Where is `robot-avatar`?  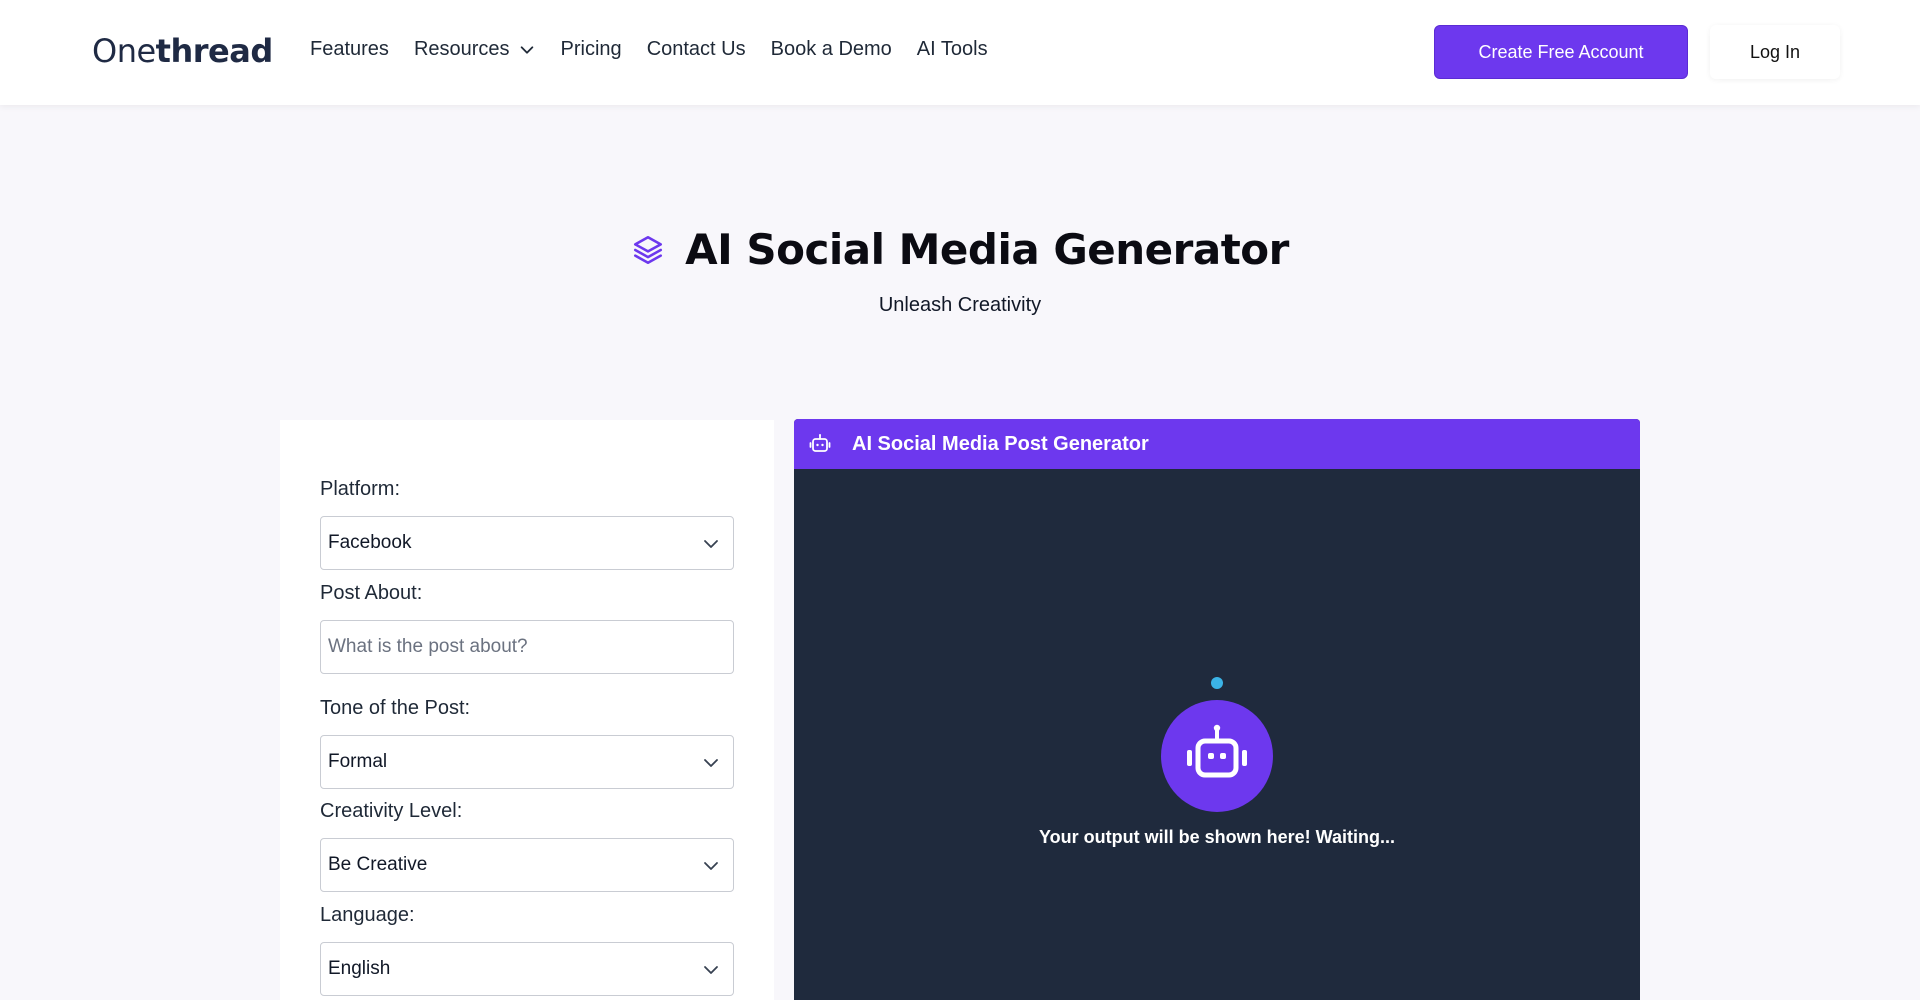 robot-avatar is located at coordinates (1217, 756).